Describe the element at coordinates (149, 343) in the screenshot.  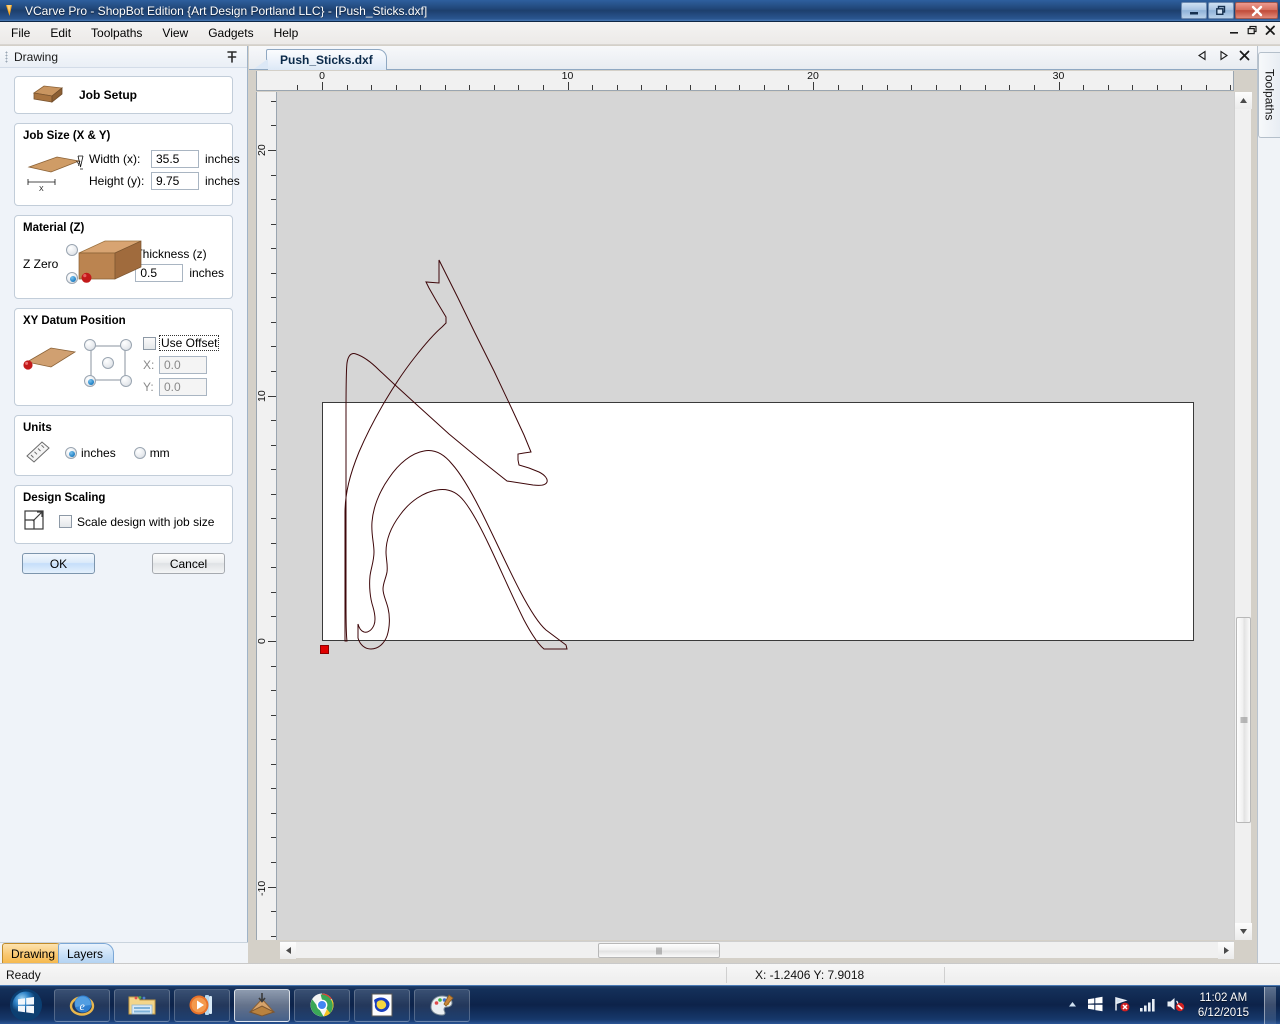
I see `use-offset-checkbox` at that location.